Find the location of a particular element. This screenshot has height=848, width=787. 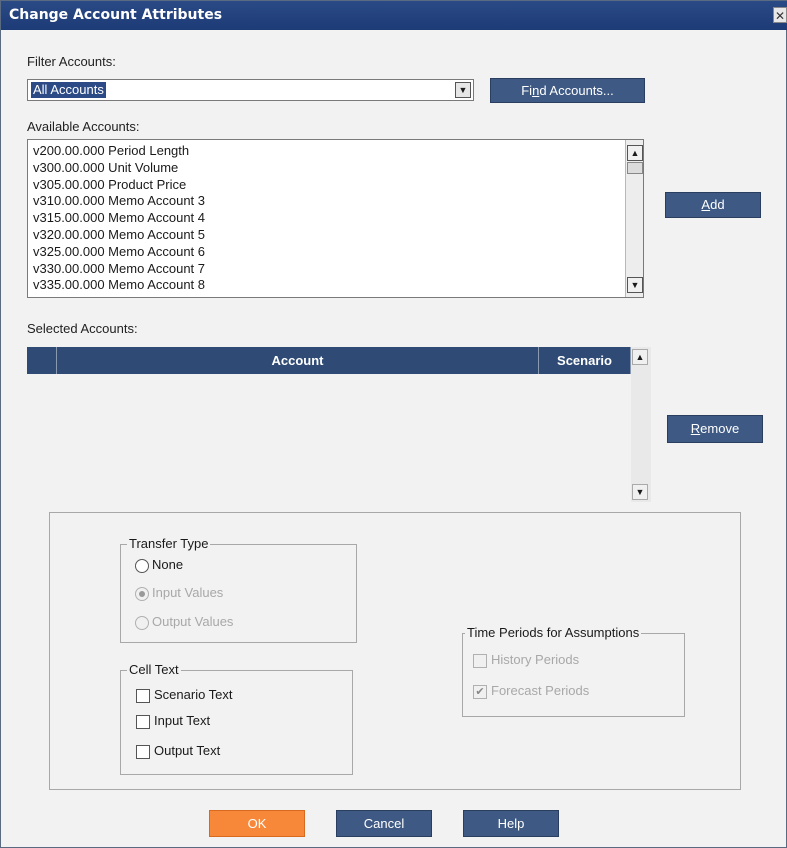

column-header-account: Account is located at coordinates (298, 360).